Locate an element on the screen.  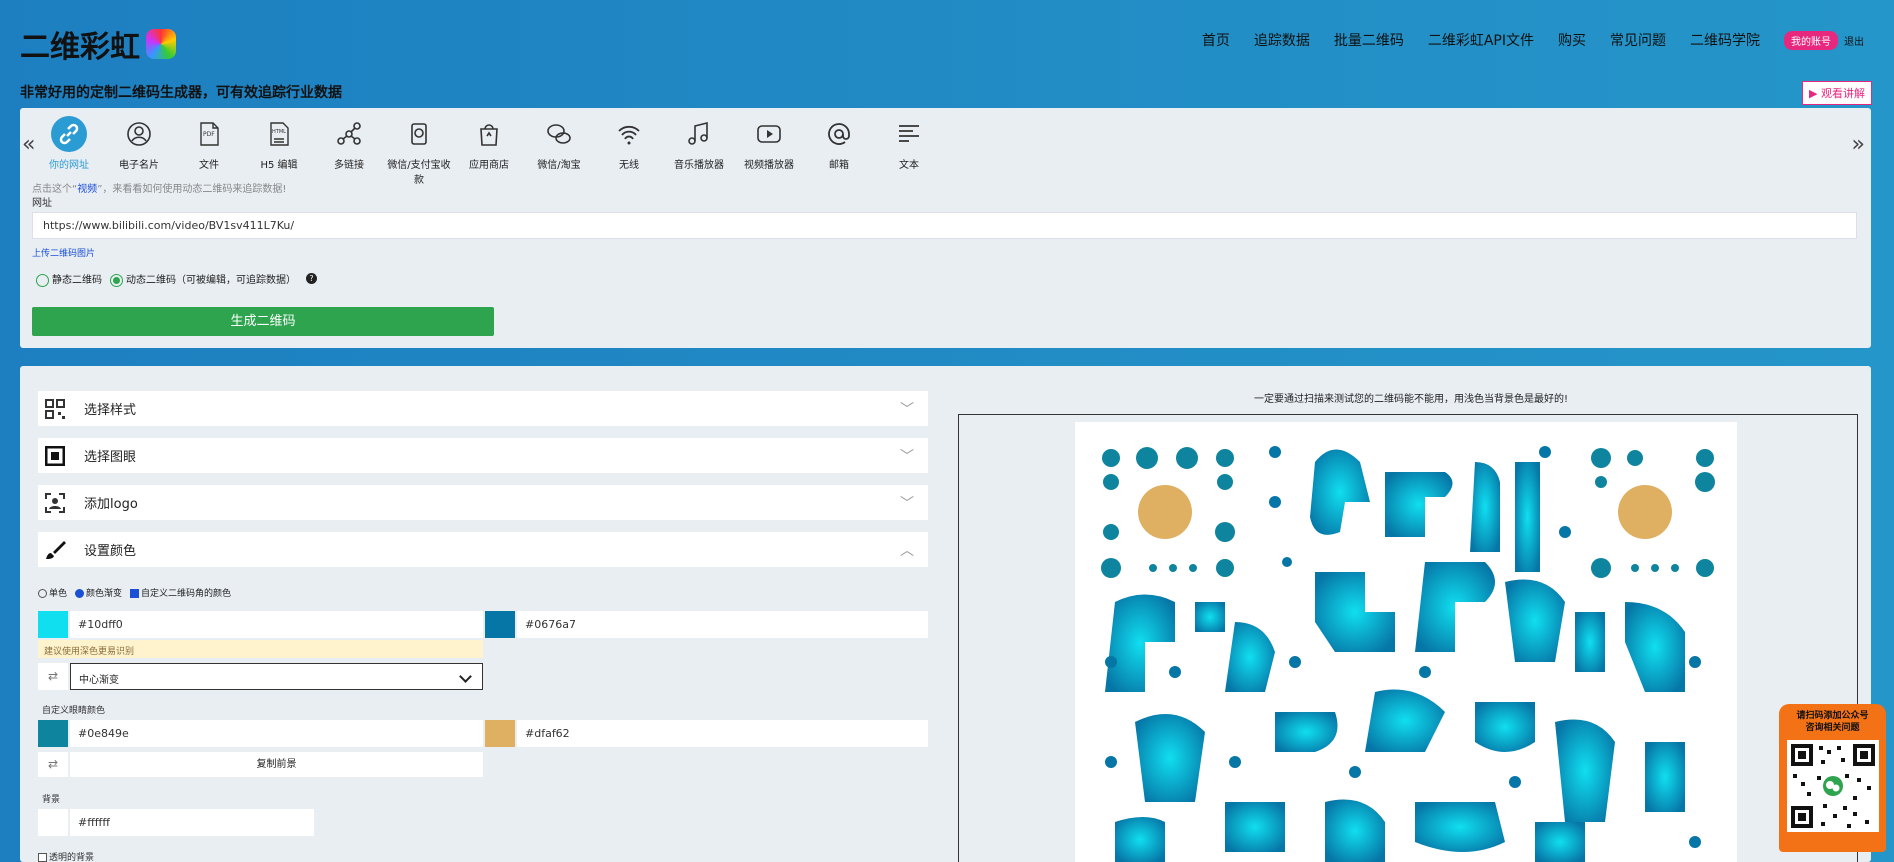
type-multi-link: 多链接 is located at coordinates (349, 151).